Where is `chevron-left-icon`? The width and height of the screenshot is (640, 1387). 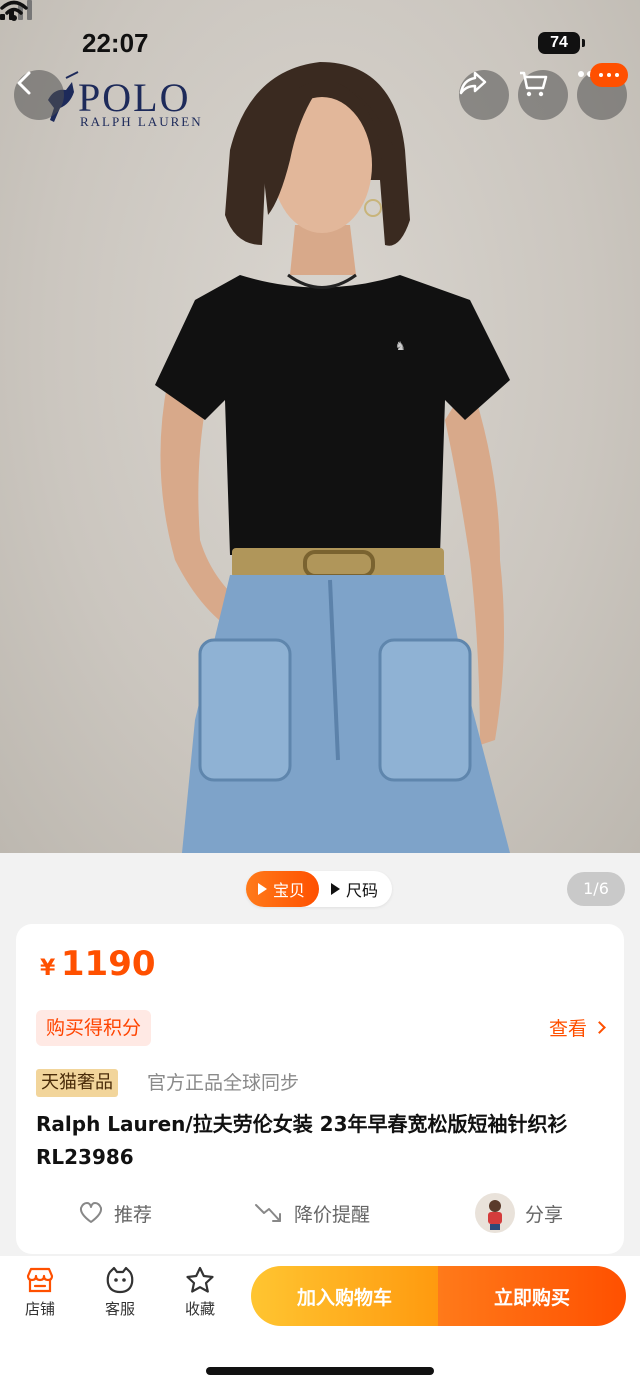
chevron-left-icon is located at coordinates (24, 83).